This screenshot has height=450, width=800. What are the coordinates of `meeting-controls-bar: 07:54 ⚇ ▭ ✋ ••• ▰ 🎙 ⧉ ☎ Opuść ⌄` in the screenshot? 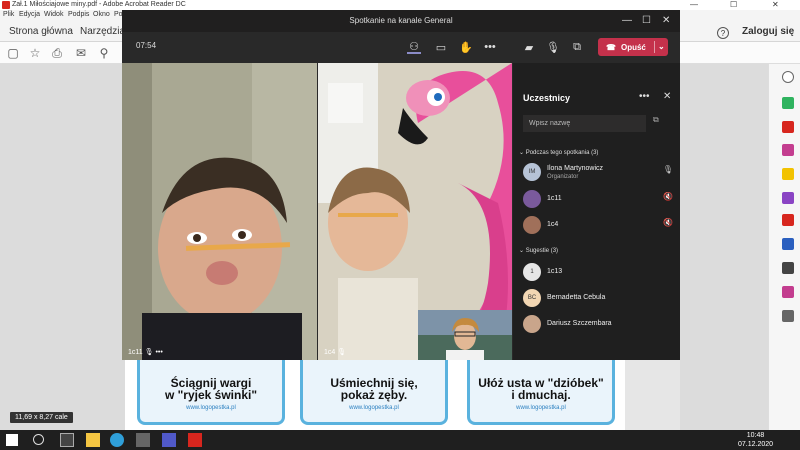 It's located at (401, 47).